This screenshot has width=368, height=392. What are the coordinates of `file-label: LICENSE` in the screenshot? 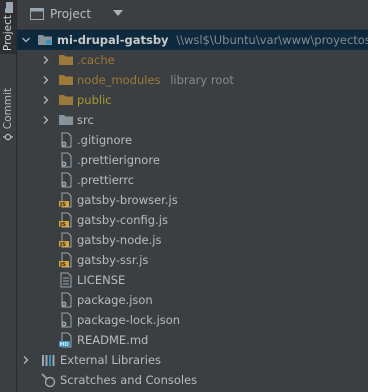 It's located at (101, 280).